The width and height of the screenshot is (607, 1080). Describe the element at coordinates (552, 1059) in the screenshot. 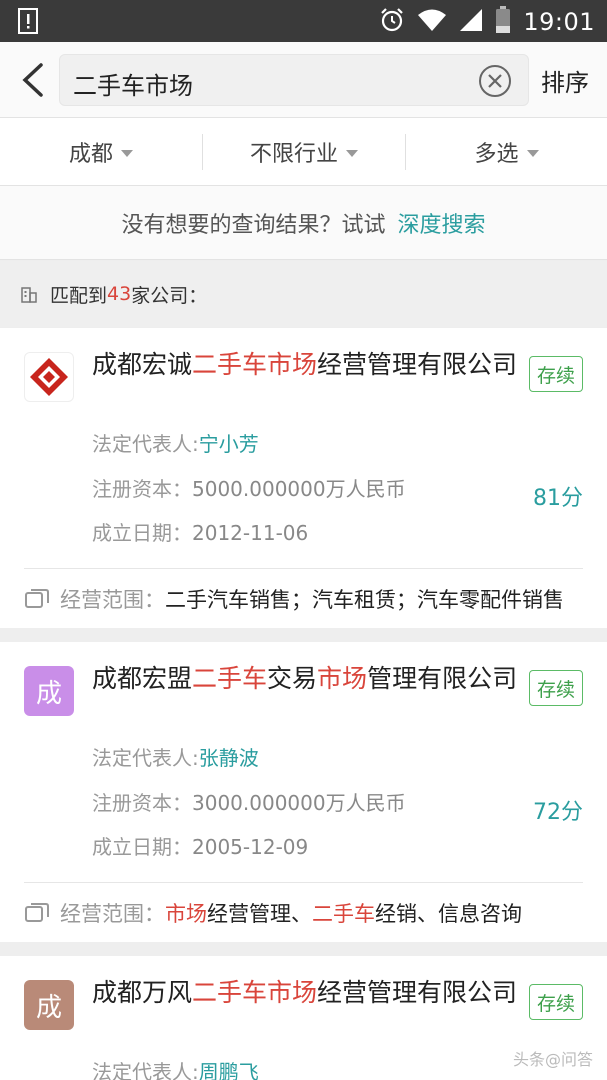

I see `watermark: 头条@问答` at that location.